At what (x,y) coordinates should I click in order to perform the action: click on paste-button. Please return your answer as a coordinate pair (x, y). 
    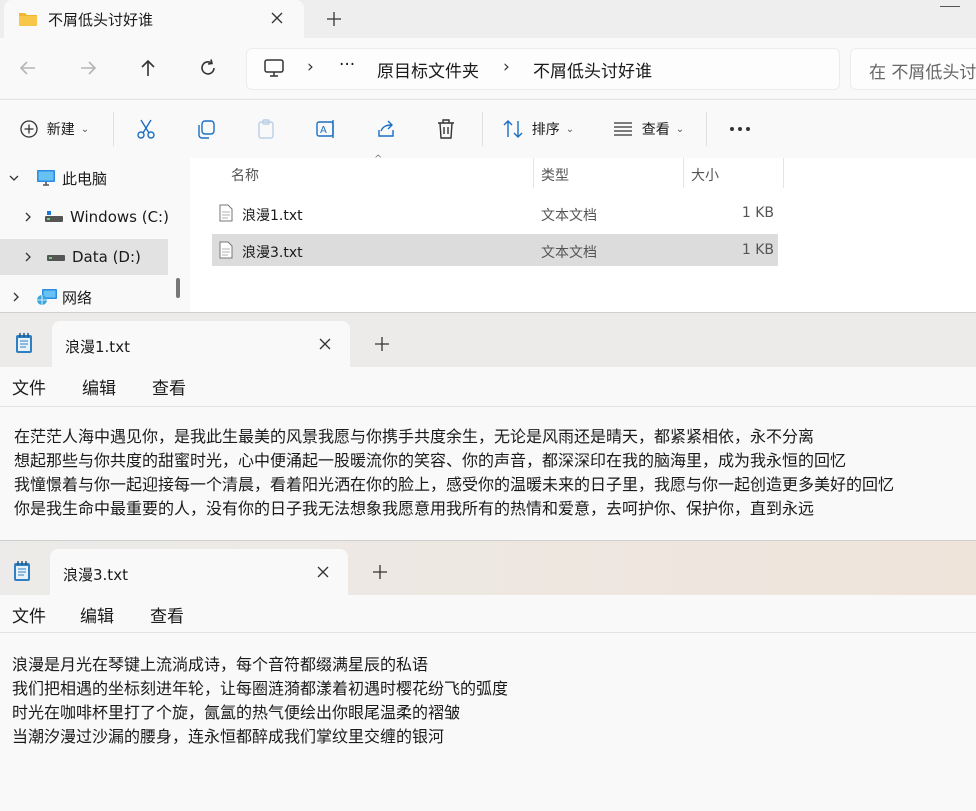
    Looking at the image, I should click on (266, 129).